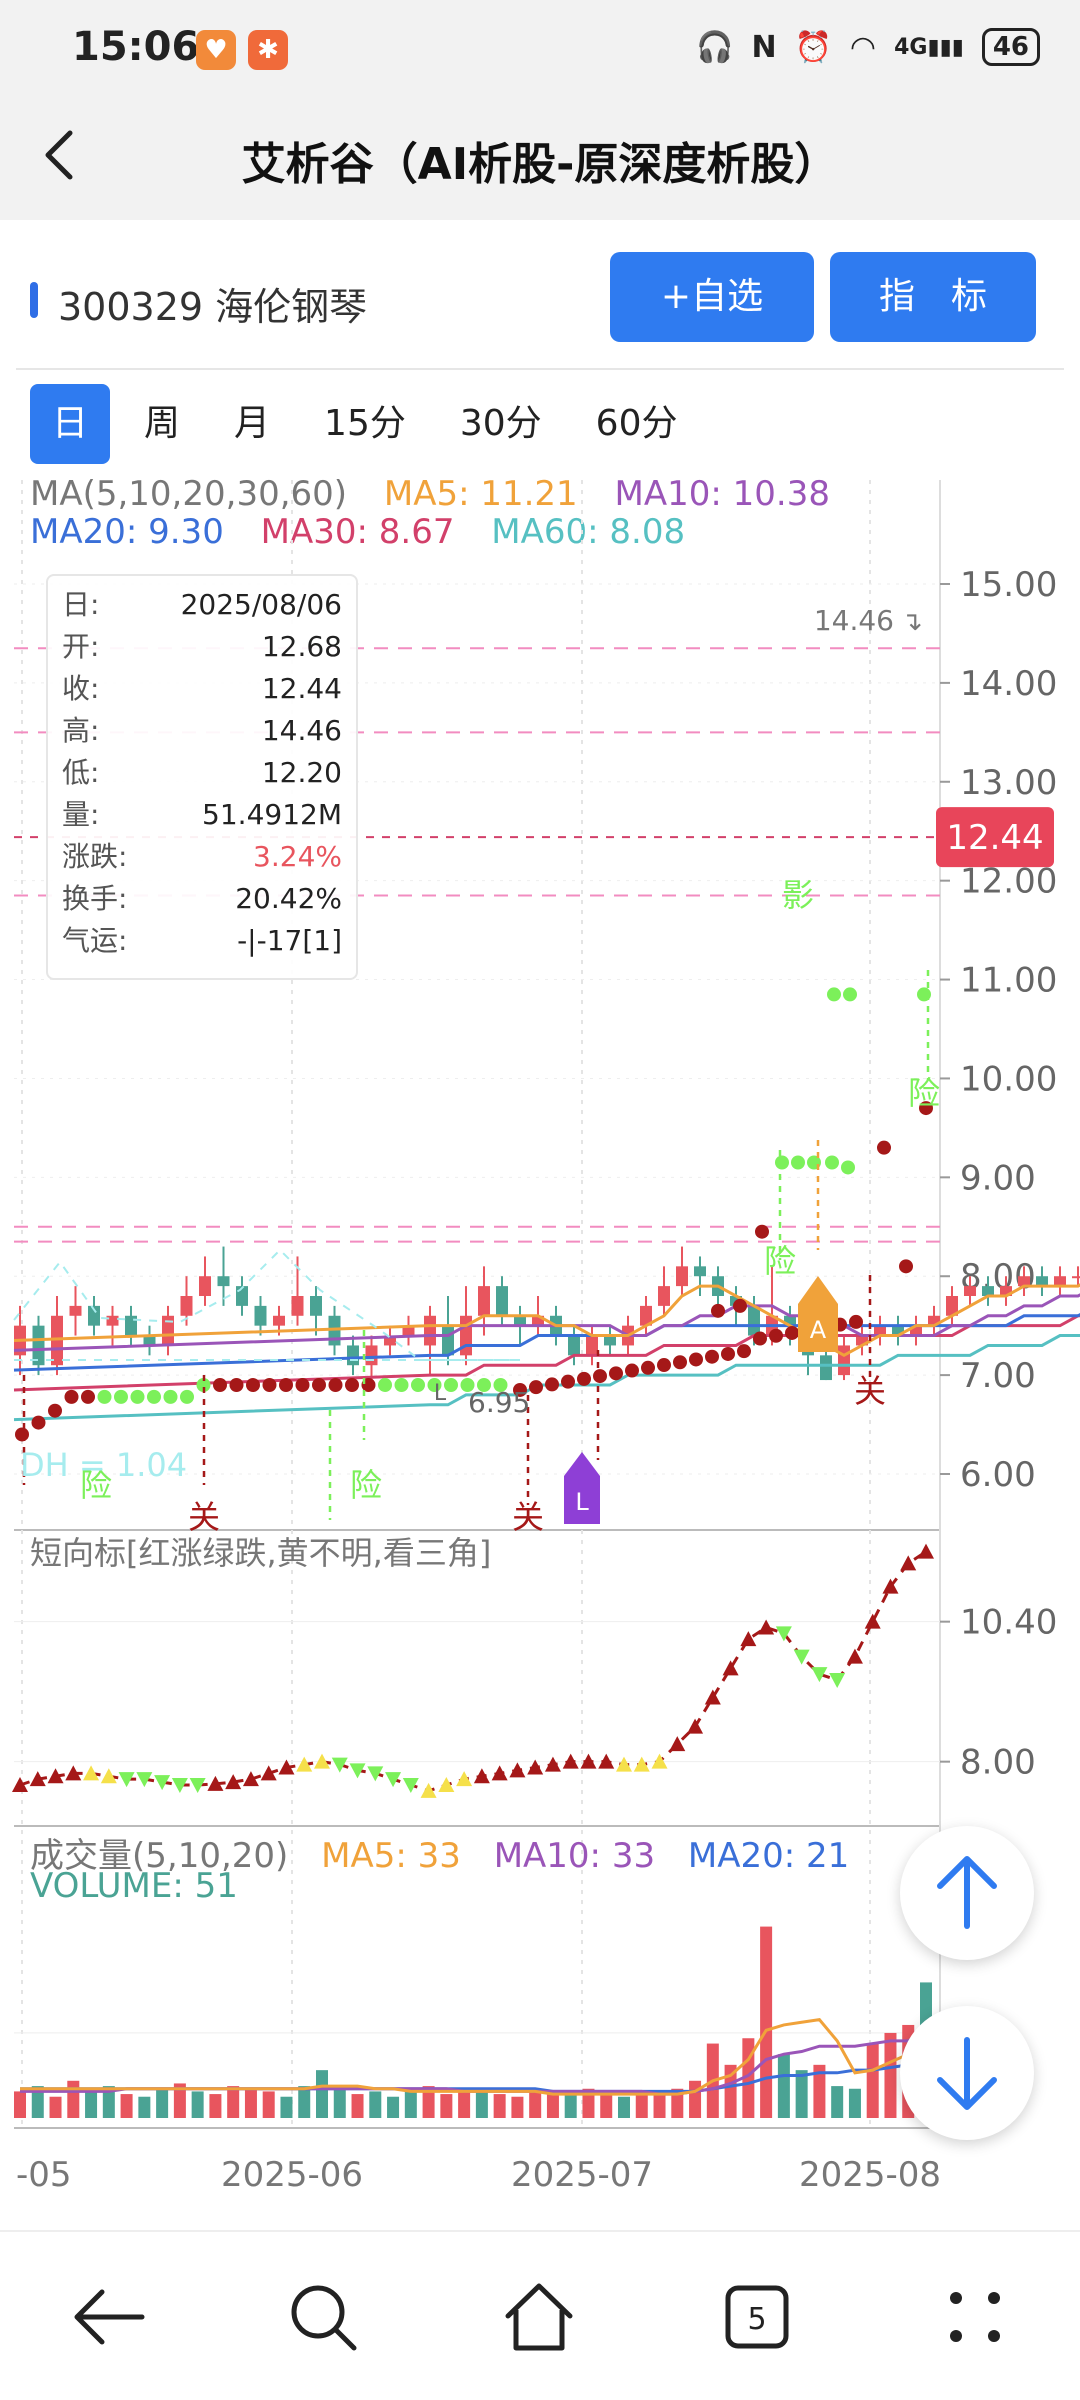  I want to click on add-watchlist-button: +自选, so click(712, 297).